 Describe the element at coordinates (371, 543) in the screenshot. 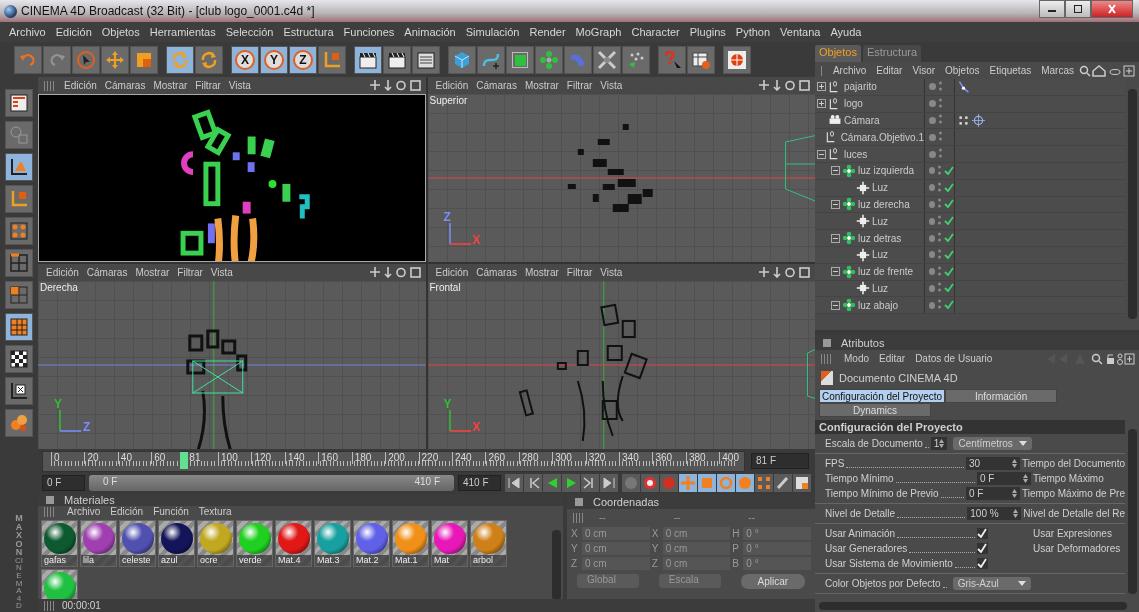

I see `material-swatch: Mat.2` at that location.